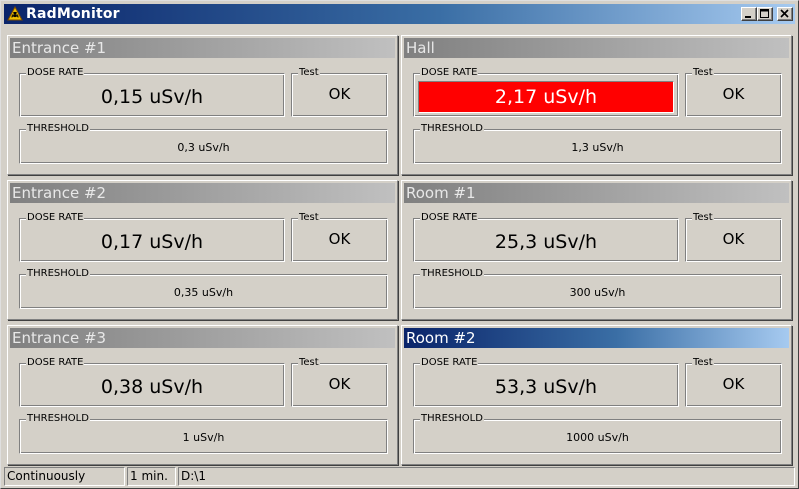 The height and width of the screenshot is (489, 799). Describe the element at coordinates (597, 147) in the screenshot. I see `threshold-value: 1,3 uSv/h` at that location.